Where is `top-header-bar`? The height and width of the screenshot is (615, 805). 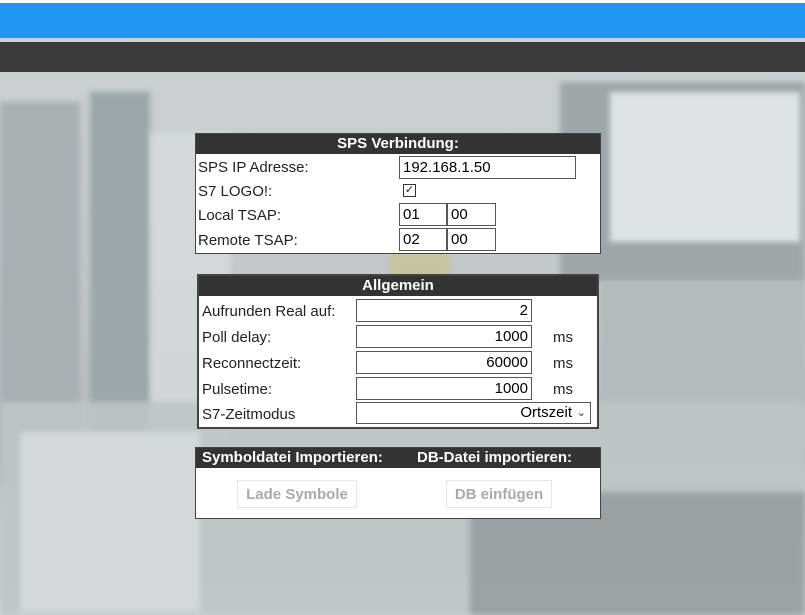
top-header-bar is located at coordinates (402, 19).